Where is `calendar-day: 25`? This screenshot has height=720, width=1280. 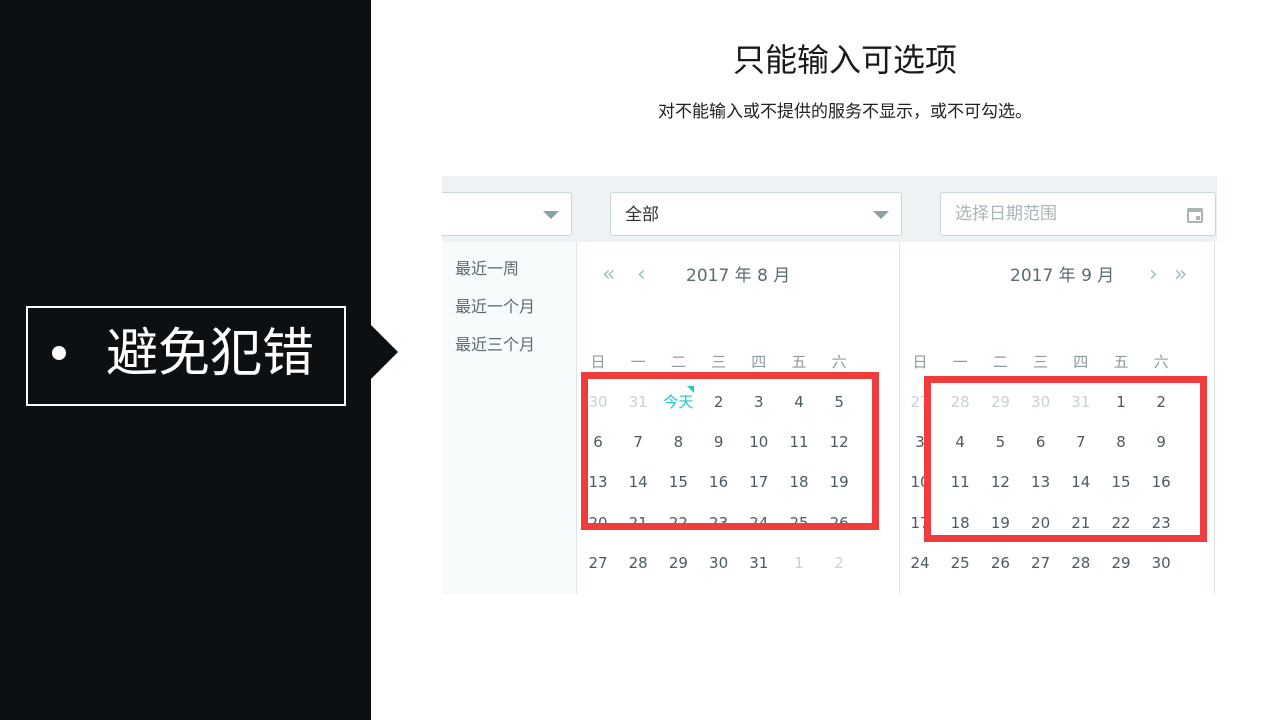 calendar-day: 25 is located at coordinates (960, 563).